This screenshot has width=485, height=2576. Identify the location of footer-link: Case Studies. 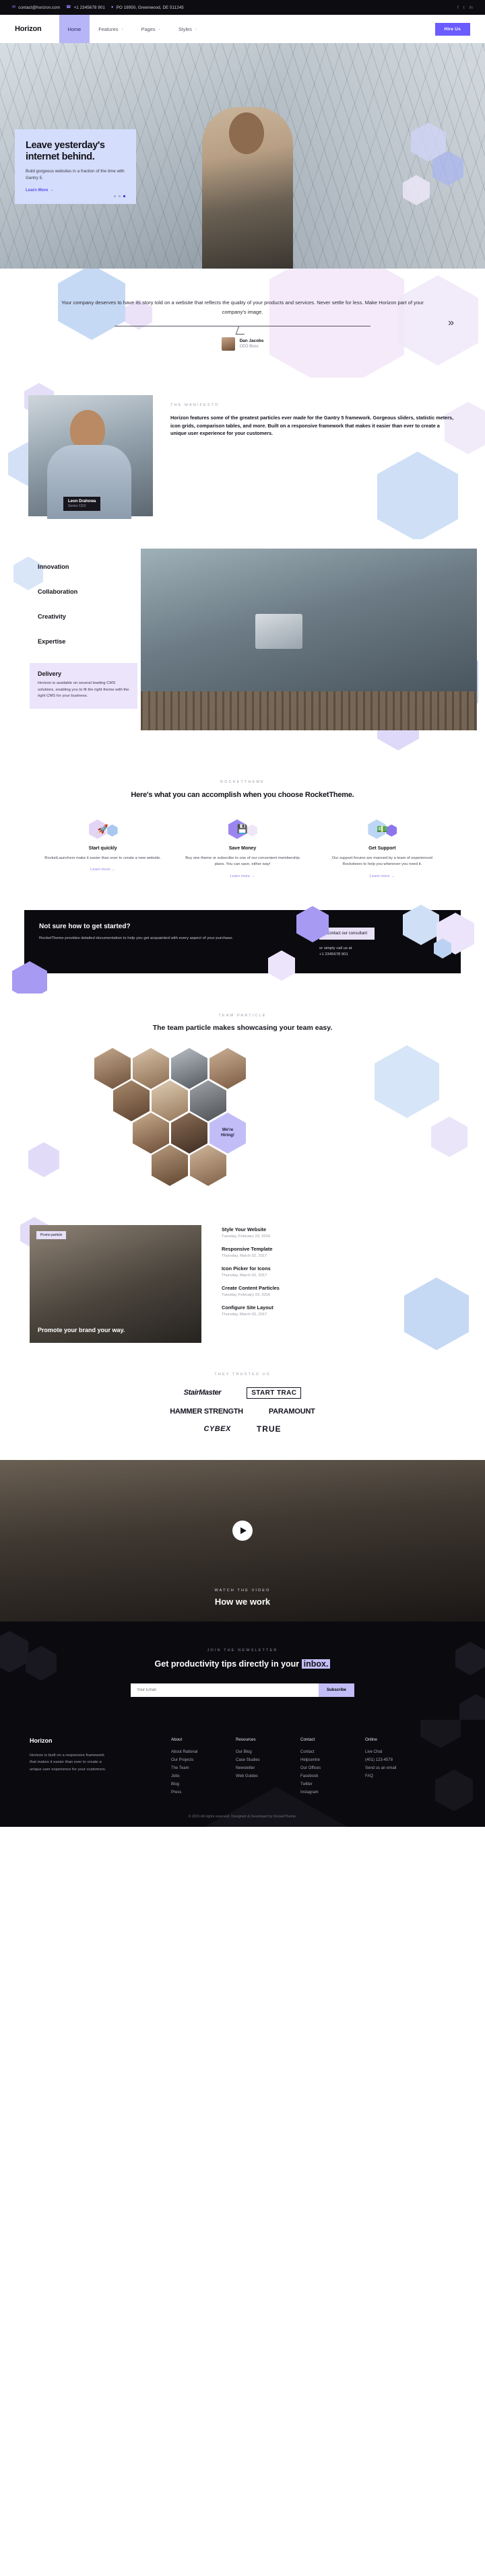
(268, 1760).